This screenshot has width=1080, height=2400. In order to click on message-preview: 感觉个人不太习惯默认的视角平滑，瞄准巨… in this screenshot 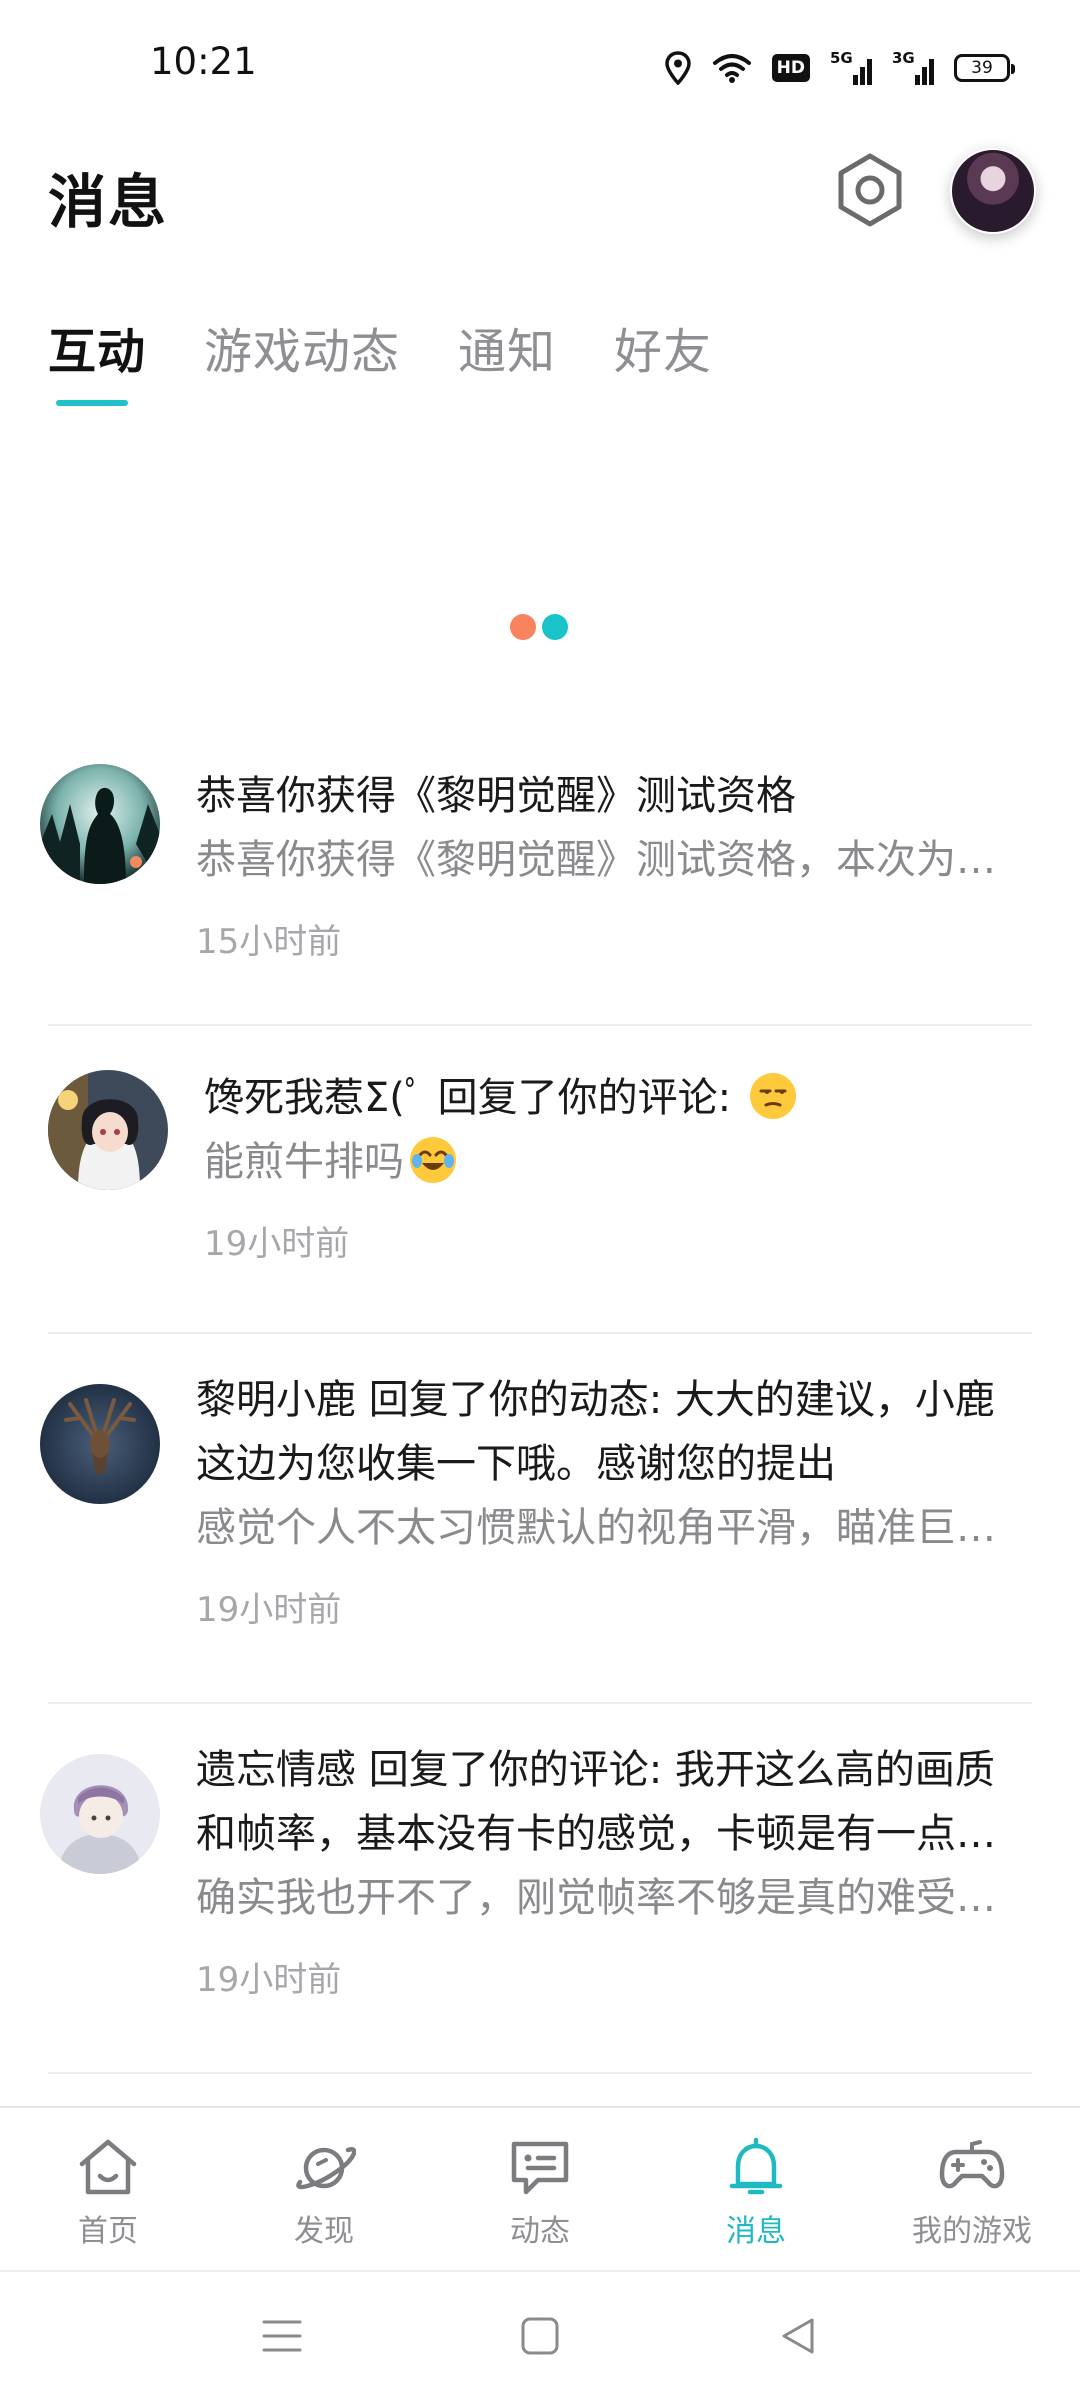, I will do `click(596, 1528)`.